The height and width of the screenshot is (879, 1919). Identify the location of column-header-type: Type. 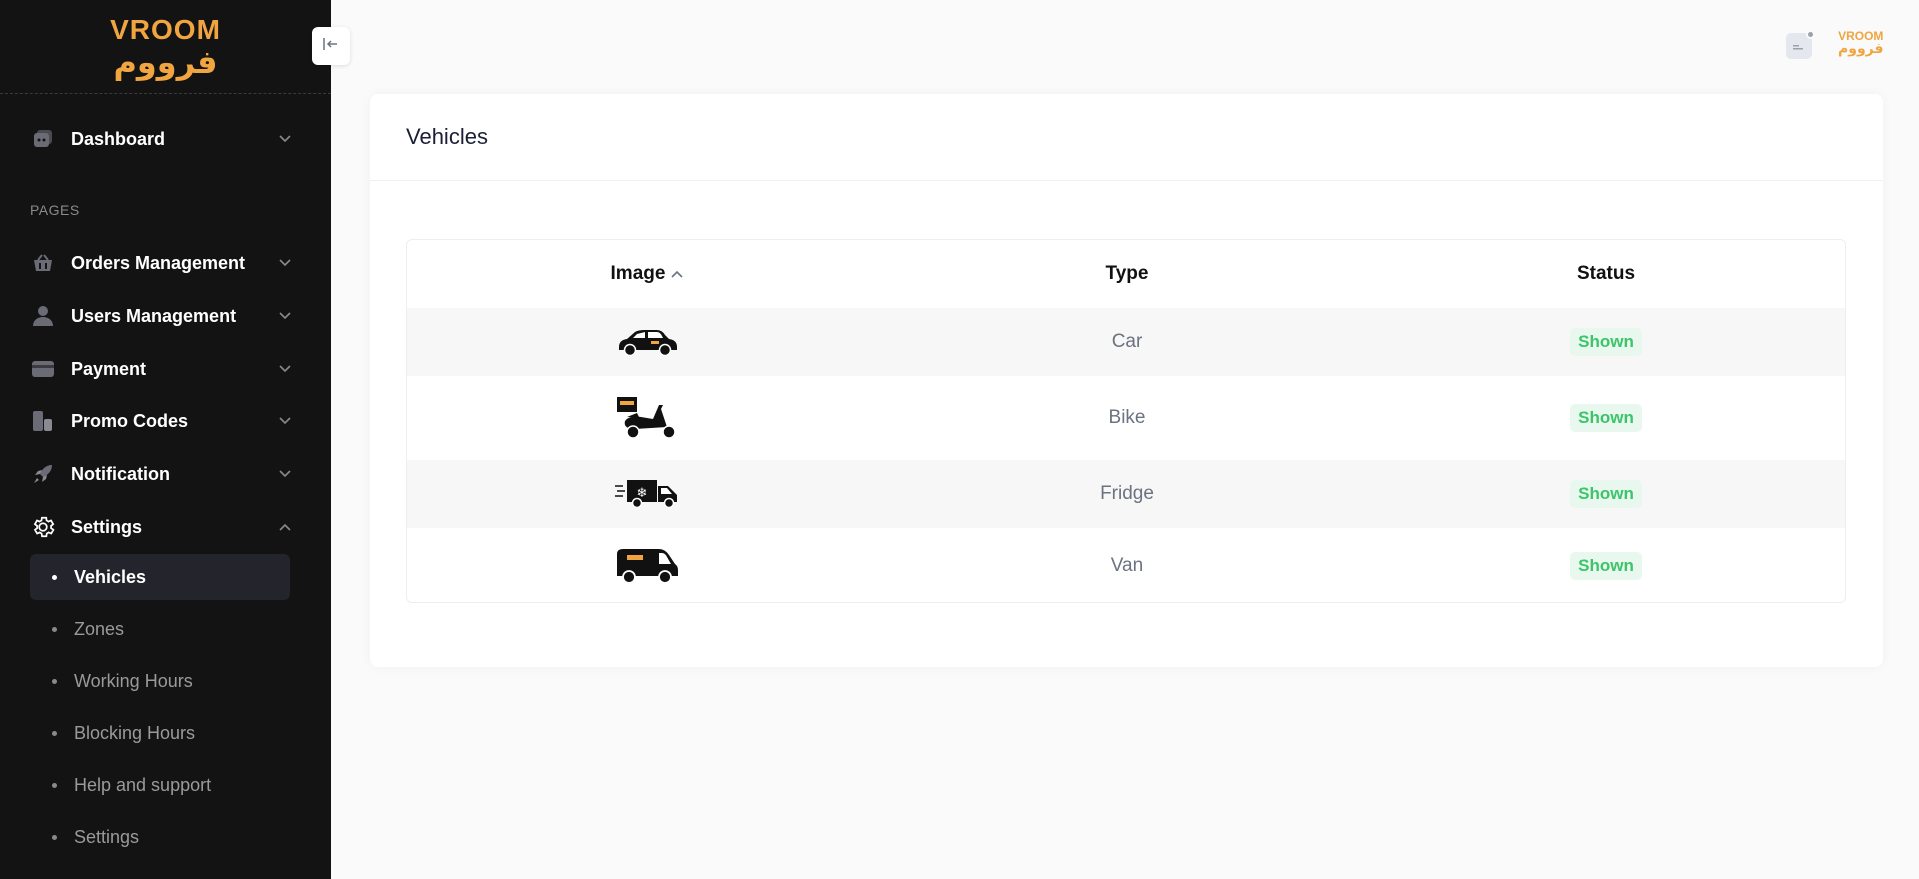
(1127, 274).